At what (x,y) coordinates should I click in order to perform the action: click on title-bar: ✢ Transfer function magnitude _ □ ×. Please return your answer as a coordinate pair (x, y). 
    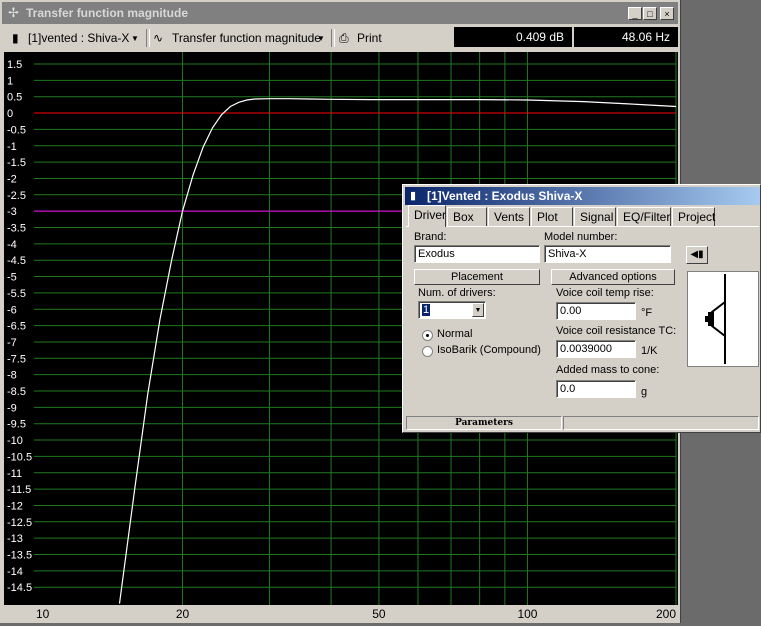
    Looking at the image, I should click on (340, 13).